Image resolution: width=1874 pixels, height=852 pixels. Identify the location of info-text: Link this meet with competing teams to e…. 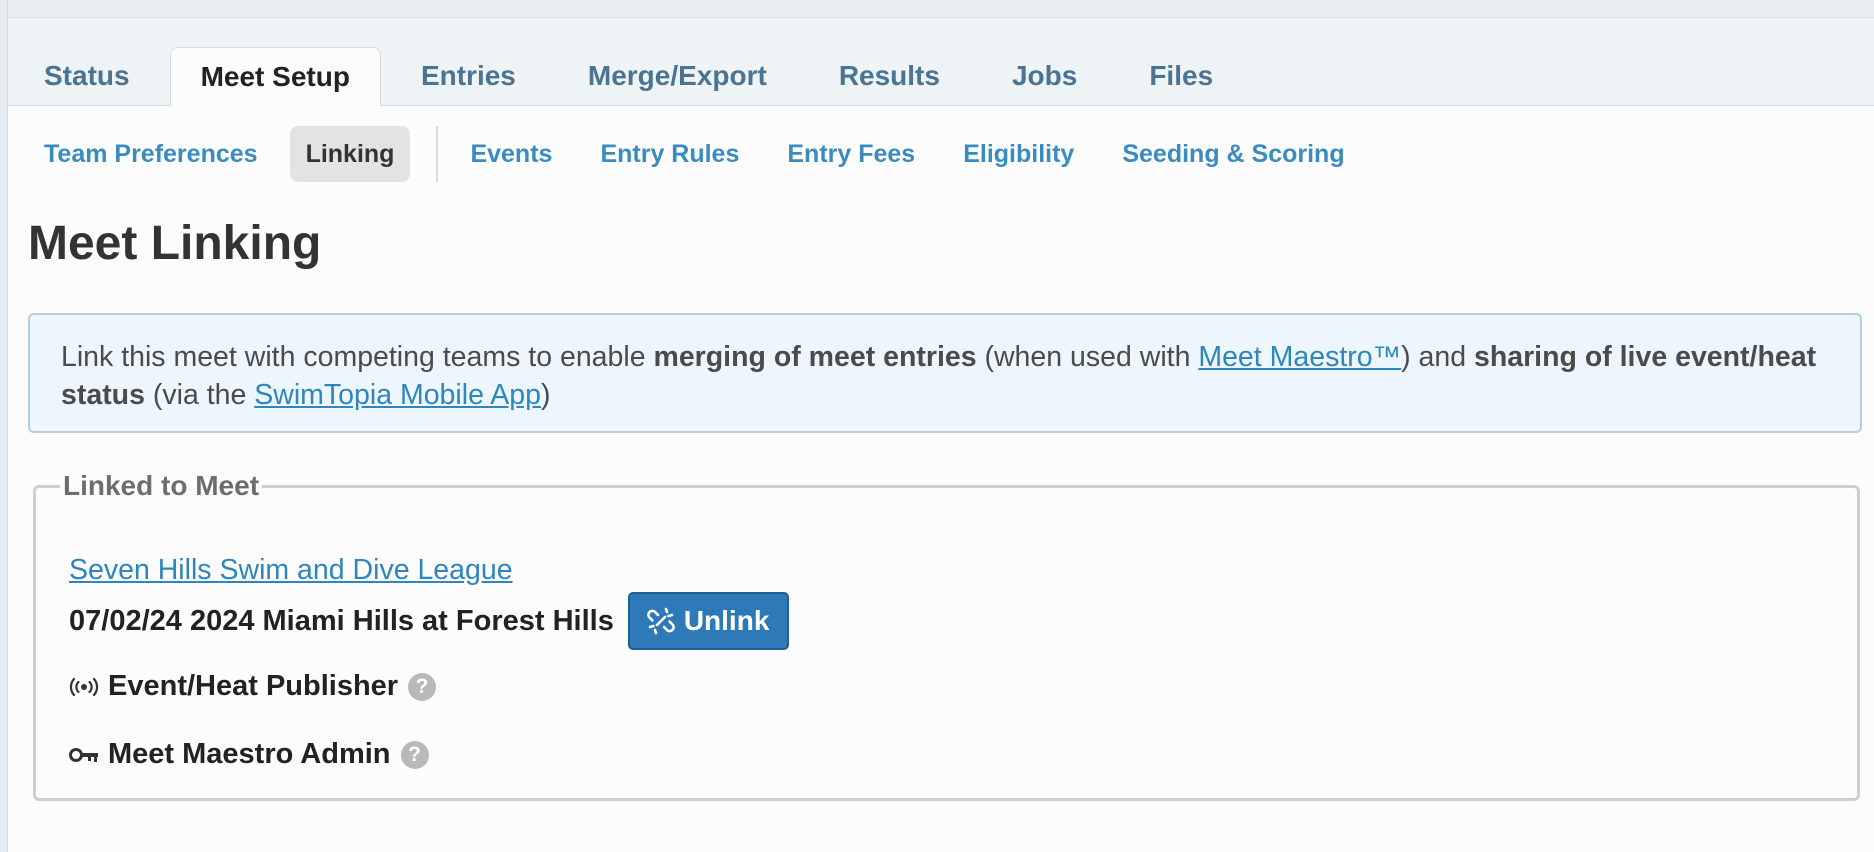
(357, 357).